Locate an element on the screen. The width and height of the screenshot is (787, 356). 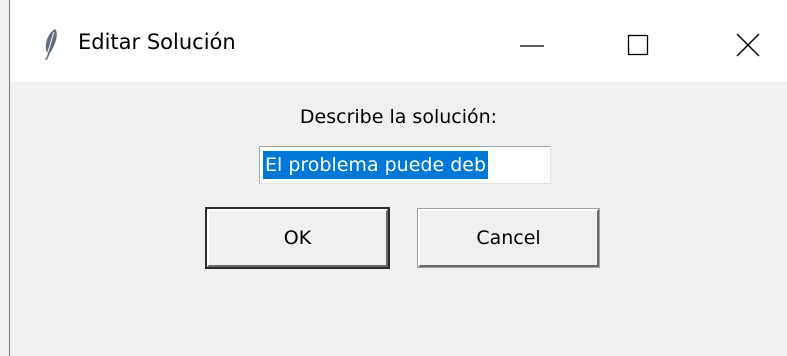
maximize-button is located at coordinates (638, 45).